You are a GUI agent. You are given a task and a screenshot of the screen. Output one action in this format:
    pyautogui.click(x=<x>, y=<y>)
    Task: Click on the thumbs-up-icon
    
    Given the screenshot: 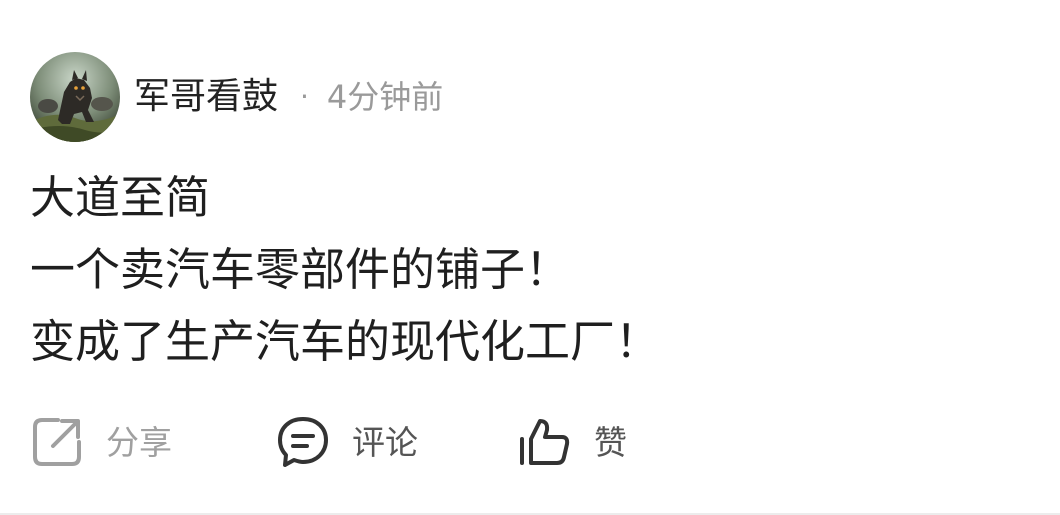 What is the action you would take?
    pyautogui.click(x=545, y=442)
    